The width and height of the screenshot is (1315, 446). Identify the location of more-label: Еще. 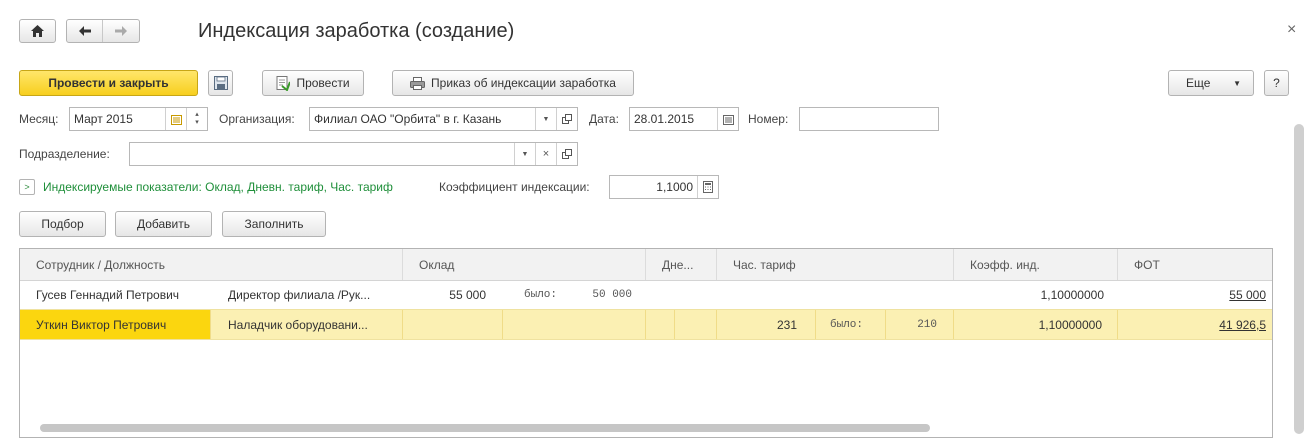
(1198, 83).